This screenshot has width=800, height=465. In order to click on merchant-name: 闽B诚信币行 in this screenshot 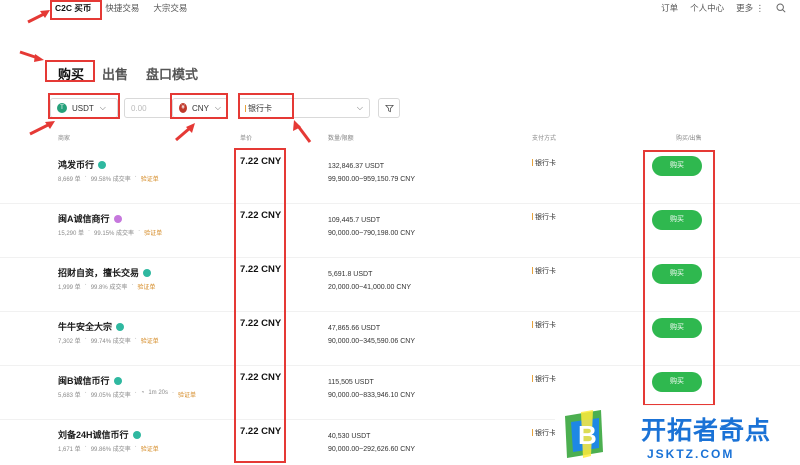, I will do `click(84, 380)`.